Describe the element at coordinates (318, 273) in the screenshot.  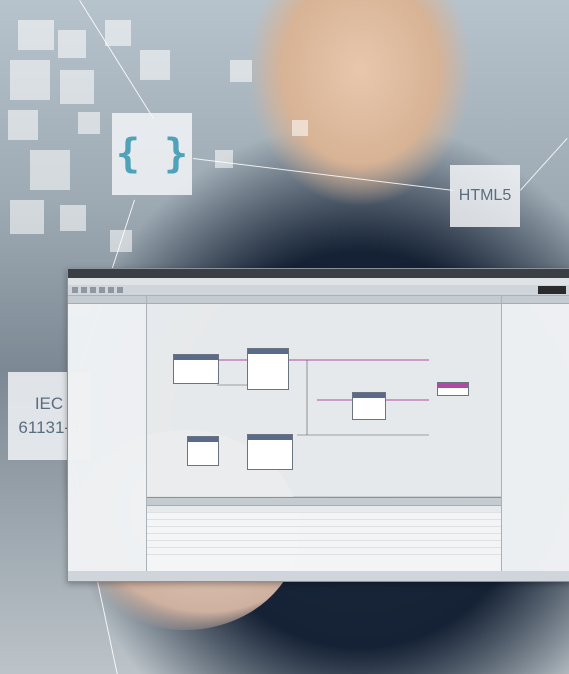
I see `window-title-bar` at that location.